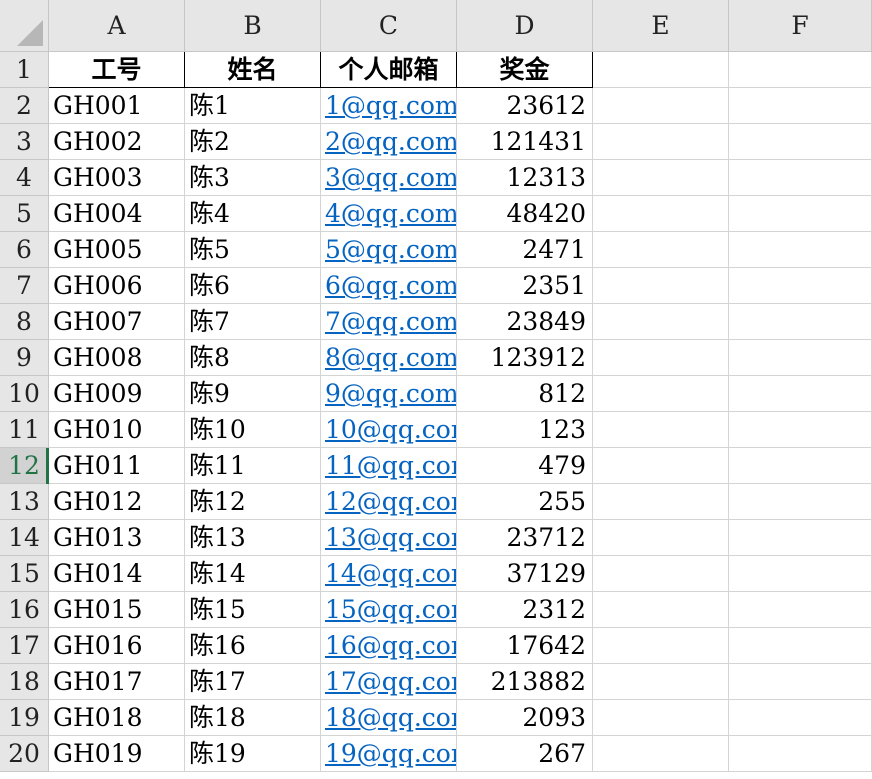 This screenshot has height=779, width=872. I want to click on cell-name: 陈1, so click(253, 106).